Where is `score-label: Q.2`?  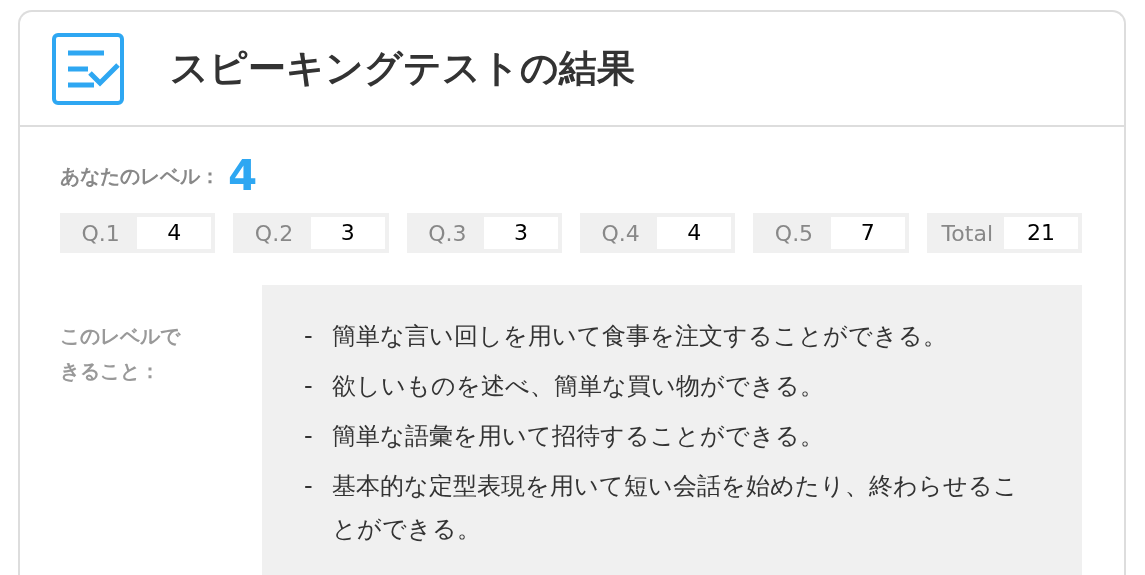 score-label: Q.2 is located at coordinates (274, 233).